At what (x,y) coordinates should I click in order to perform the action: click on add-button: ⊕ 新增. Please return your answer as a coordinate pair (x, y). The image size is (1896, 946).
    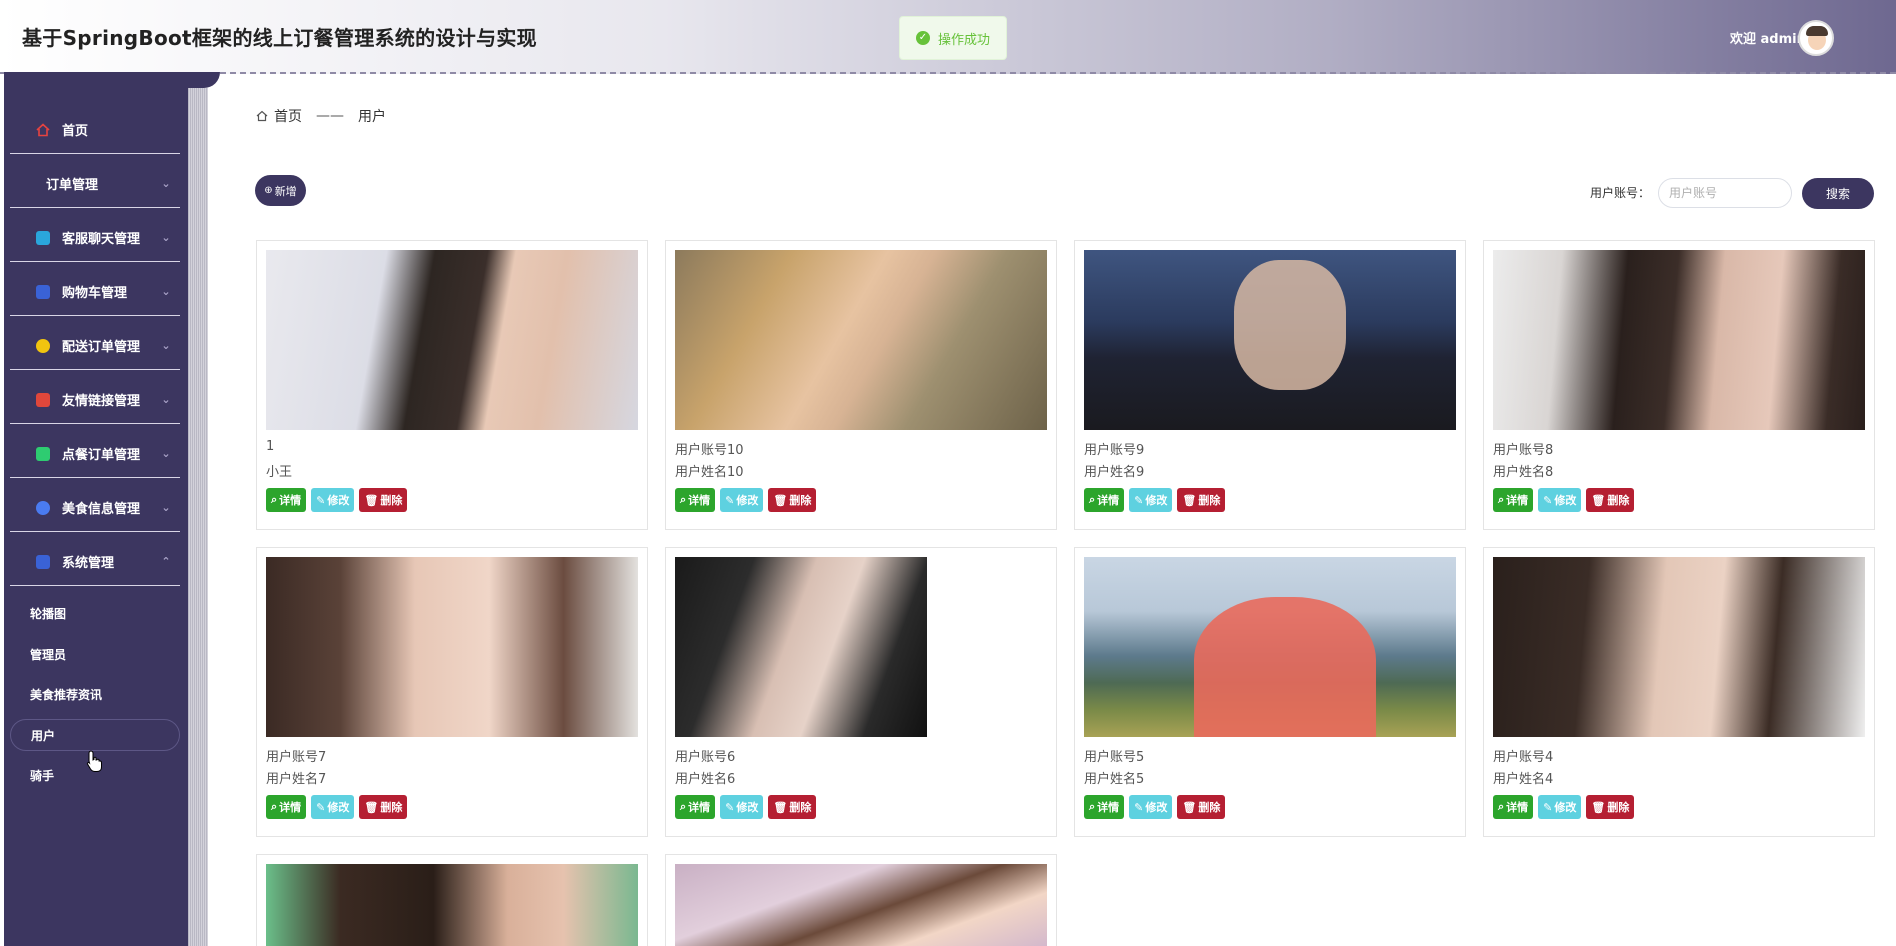
    Looking at the image, I should click on (280, 190).